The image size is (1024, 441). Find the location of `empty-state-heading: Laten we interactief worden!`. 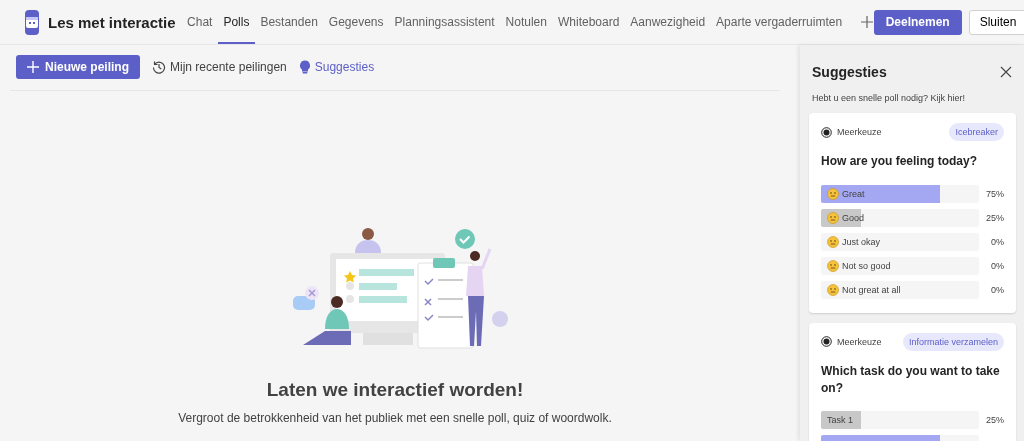

empty-state-heading: Laten we interactief worden! is located at coordinates (395, 390).